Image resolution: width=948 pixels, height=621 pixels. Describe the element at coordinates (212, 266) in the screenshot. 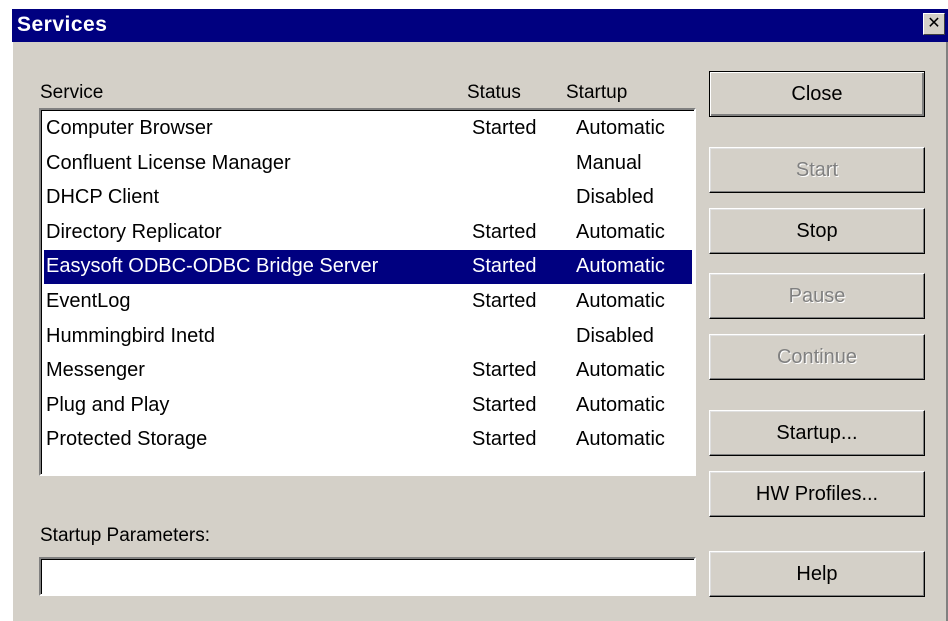

I see `service-name: Easysoft ODBC-ODBC Bridge Server` at that location.